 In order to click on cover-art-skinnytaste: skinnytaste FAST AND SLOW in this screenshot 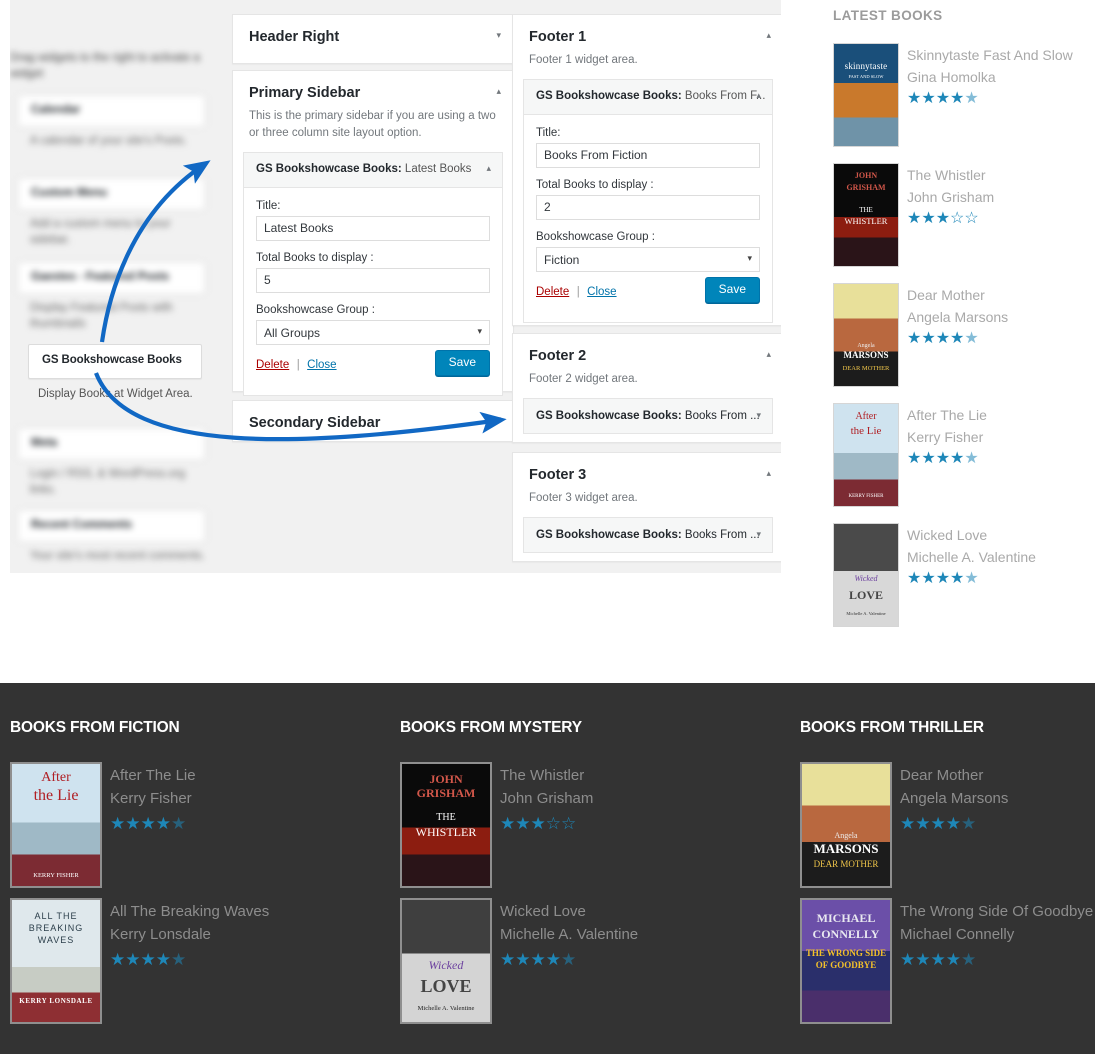, I will do `click(866, 95)`.